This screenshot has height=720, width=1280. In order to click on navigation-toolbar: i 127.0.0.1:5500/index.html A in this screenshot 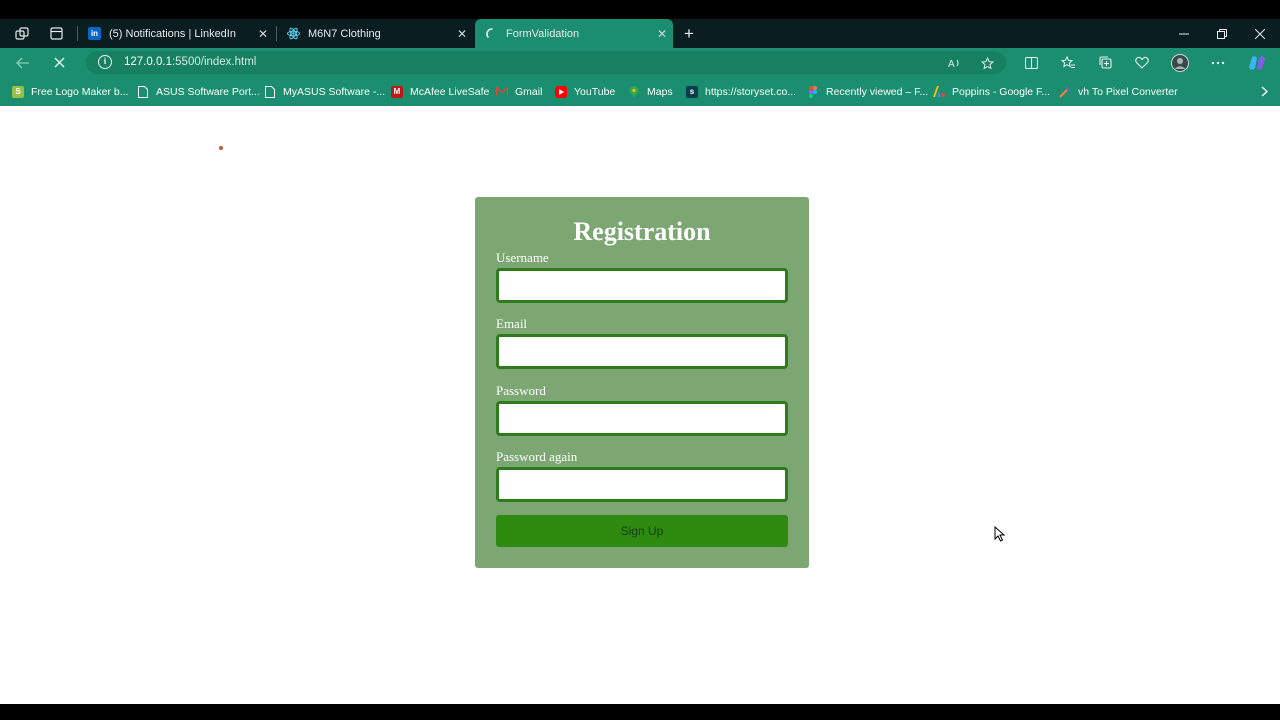, I will do `click(640, 62)`.